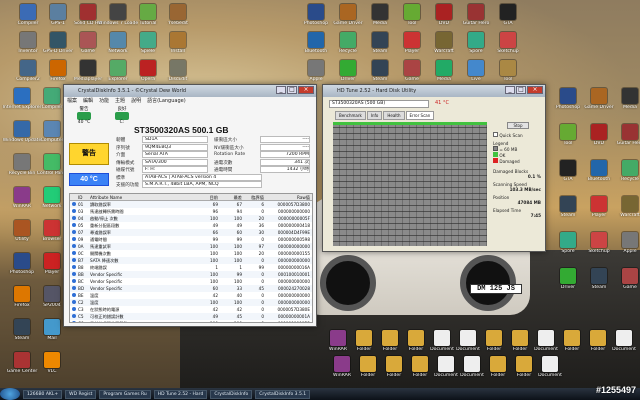 The image size is (640, 400). Describe the element at coordinates (191, 302) in the screenshot. I see `table-row: C2 溫度 100 100 0 000000000000` at that location.